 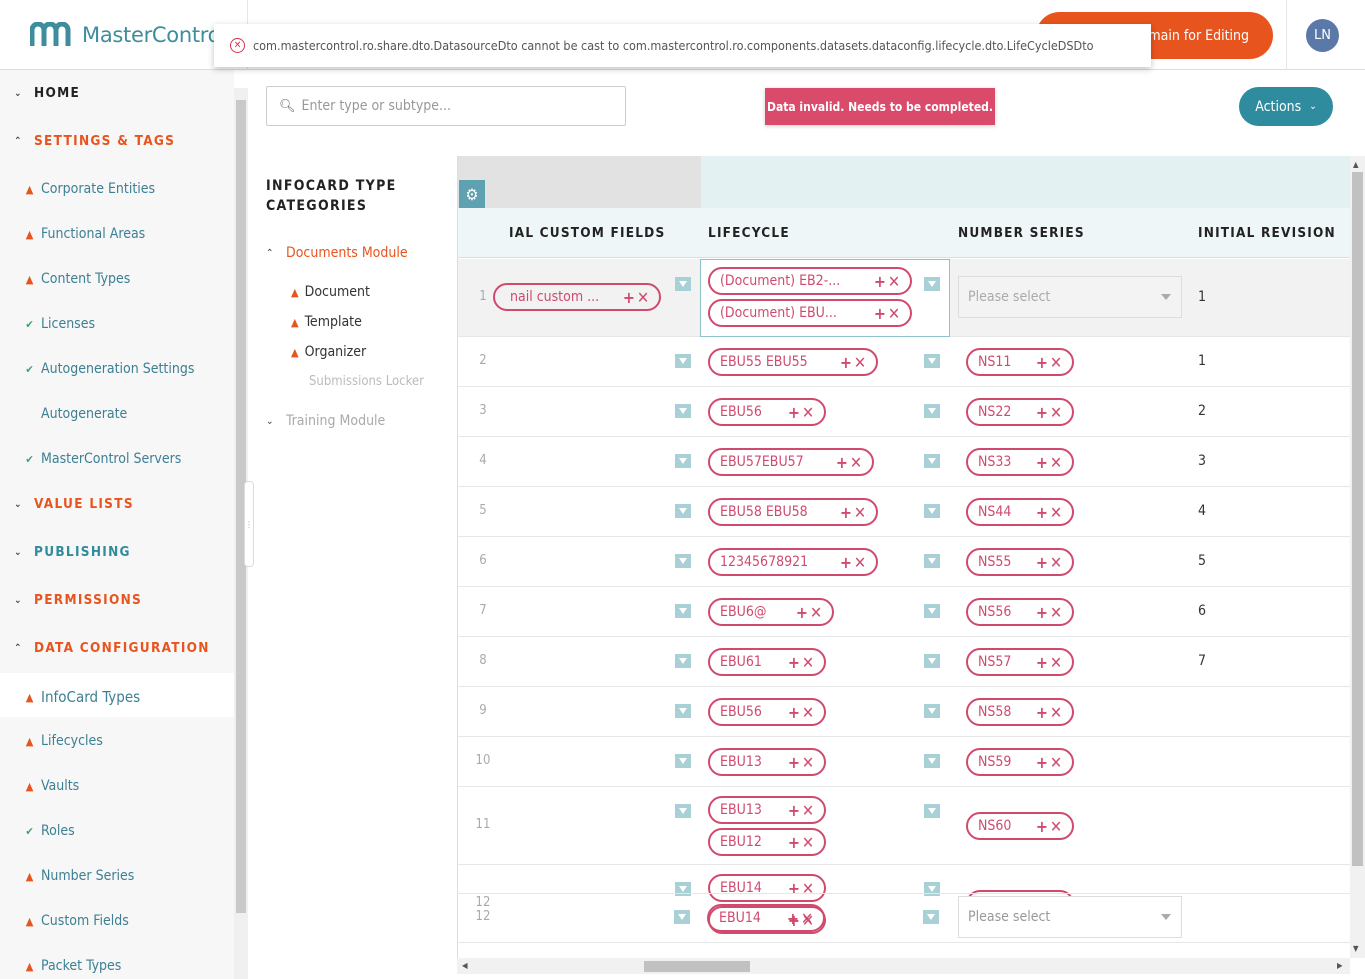 I want to click on number-series-pill: NS22 +✕, so click(x=1020, y=412).